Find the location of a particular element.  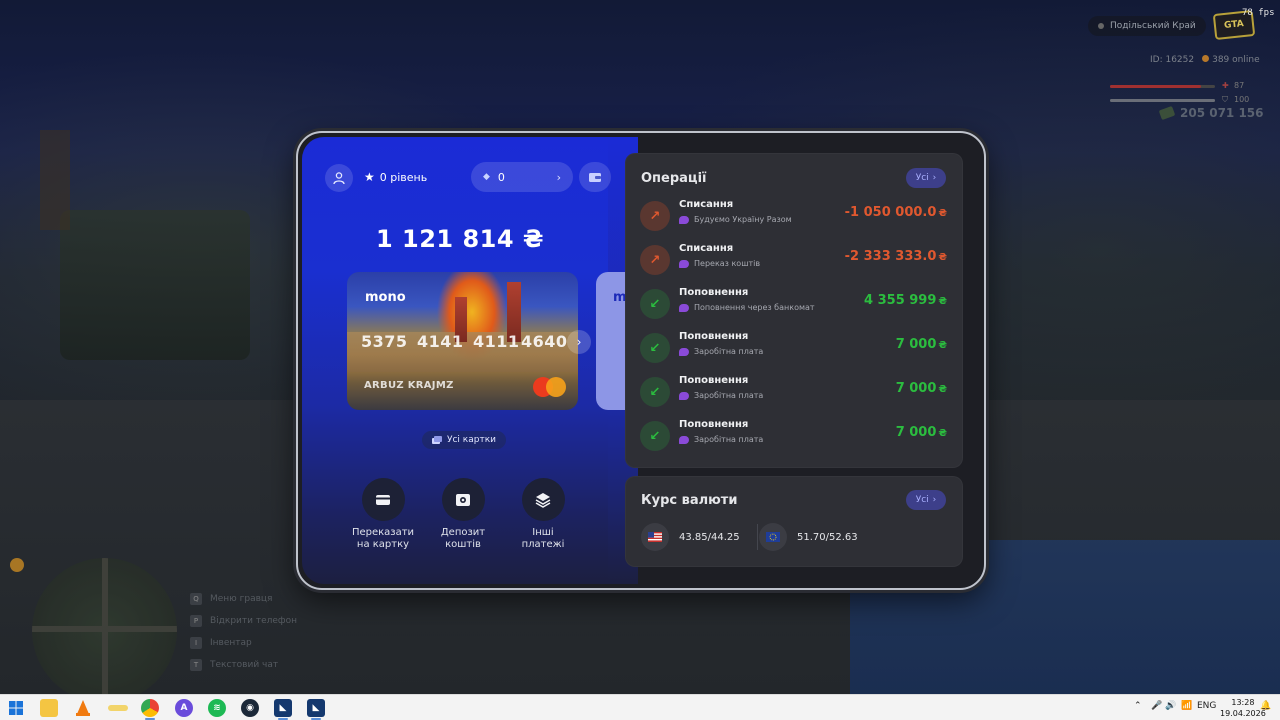

eur-rate-value: 51.70/52.63 is located at coordinates (827, 537).